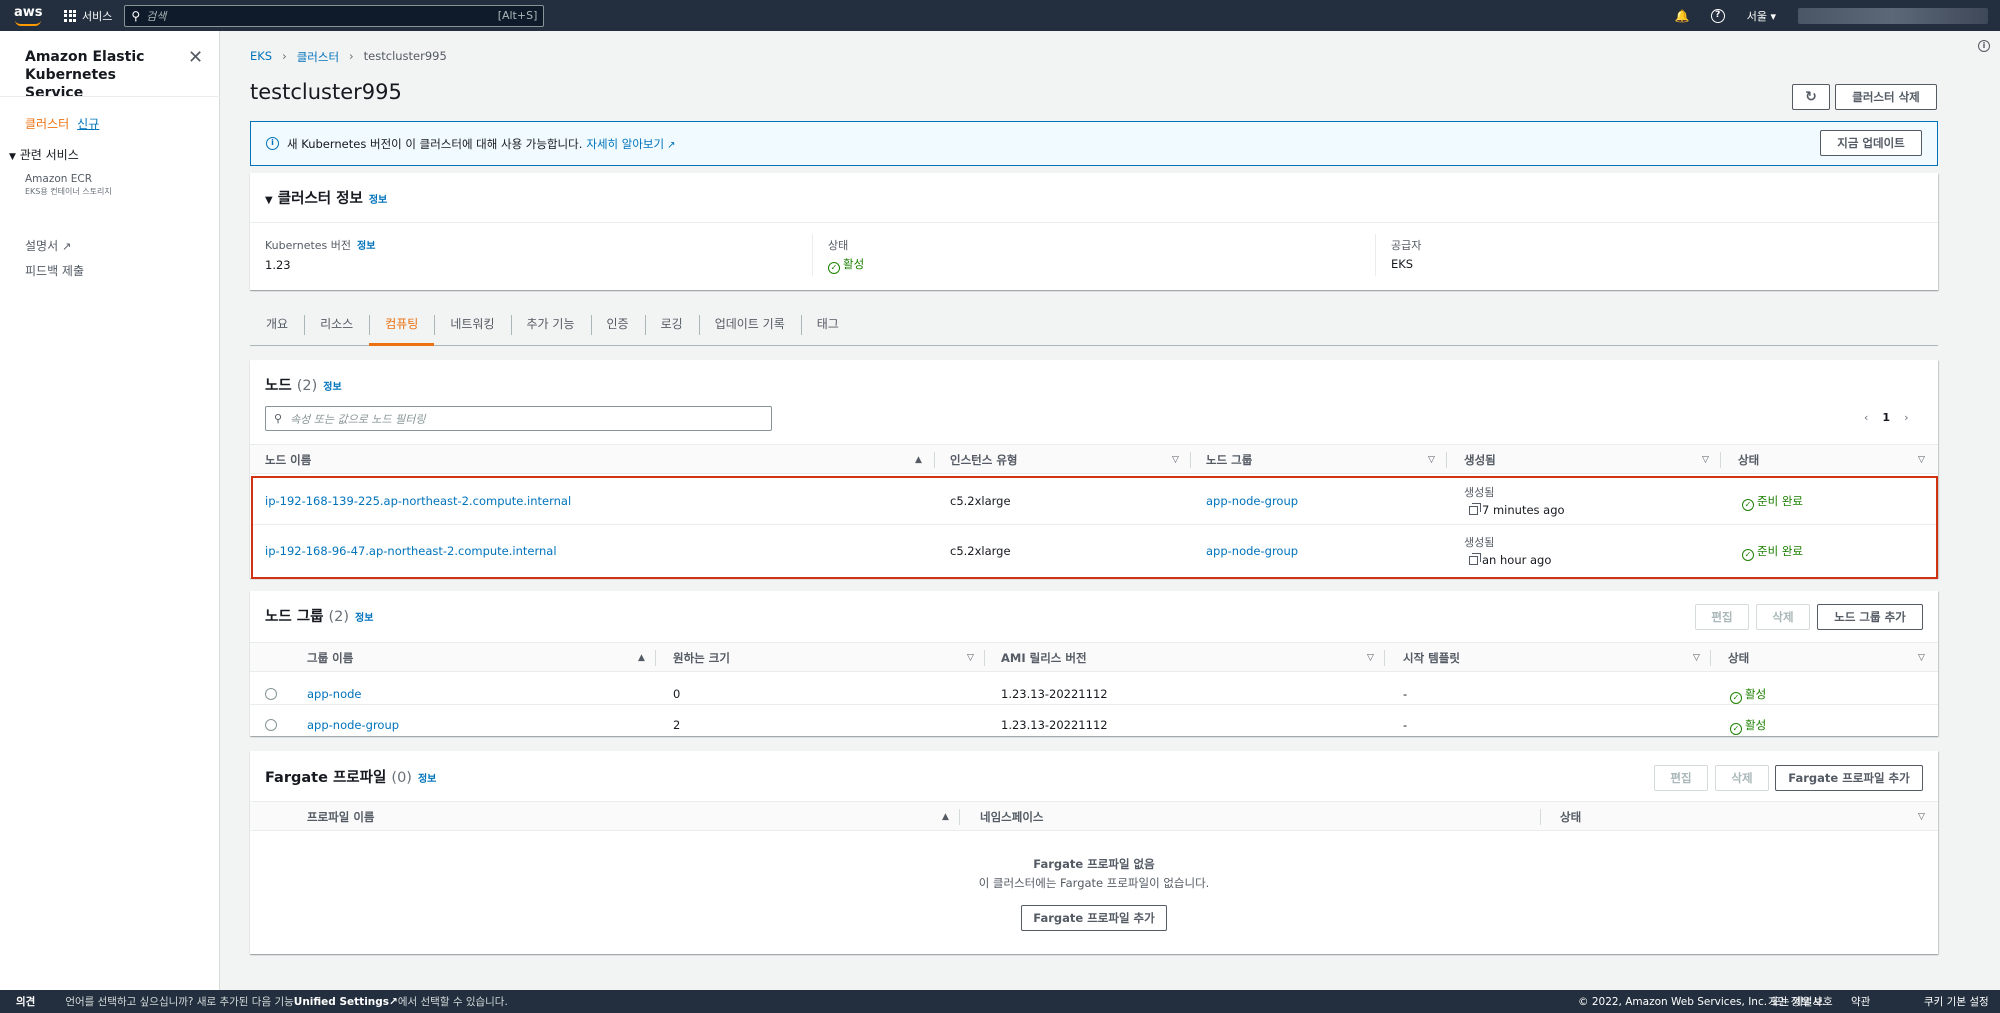  What do you see at coordinates (1722, 617) in the screenshot?
I see `edit-node-group-button: 편집` at bounding box center [1722, 617].